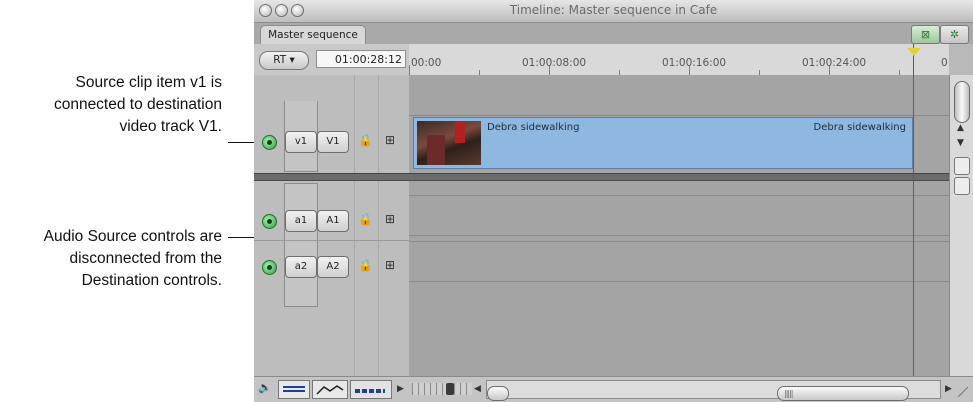  I want to click on source-control-a1: a1, so click(301, 221).